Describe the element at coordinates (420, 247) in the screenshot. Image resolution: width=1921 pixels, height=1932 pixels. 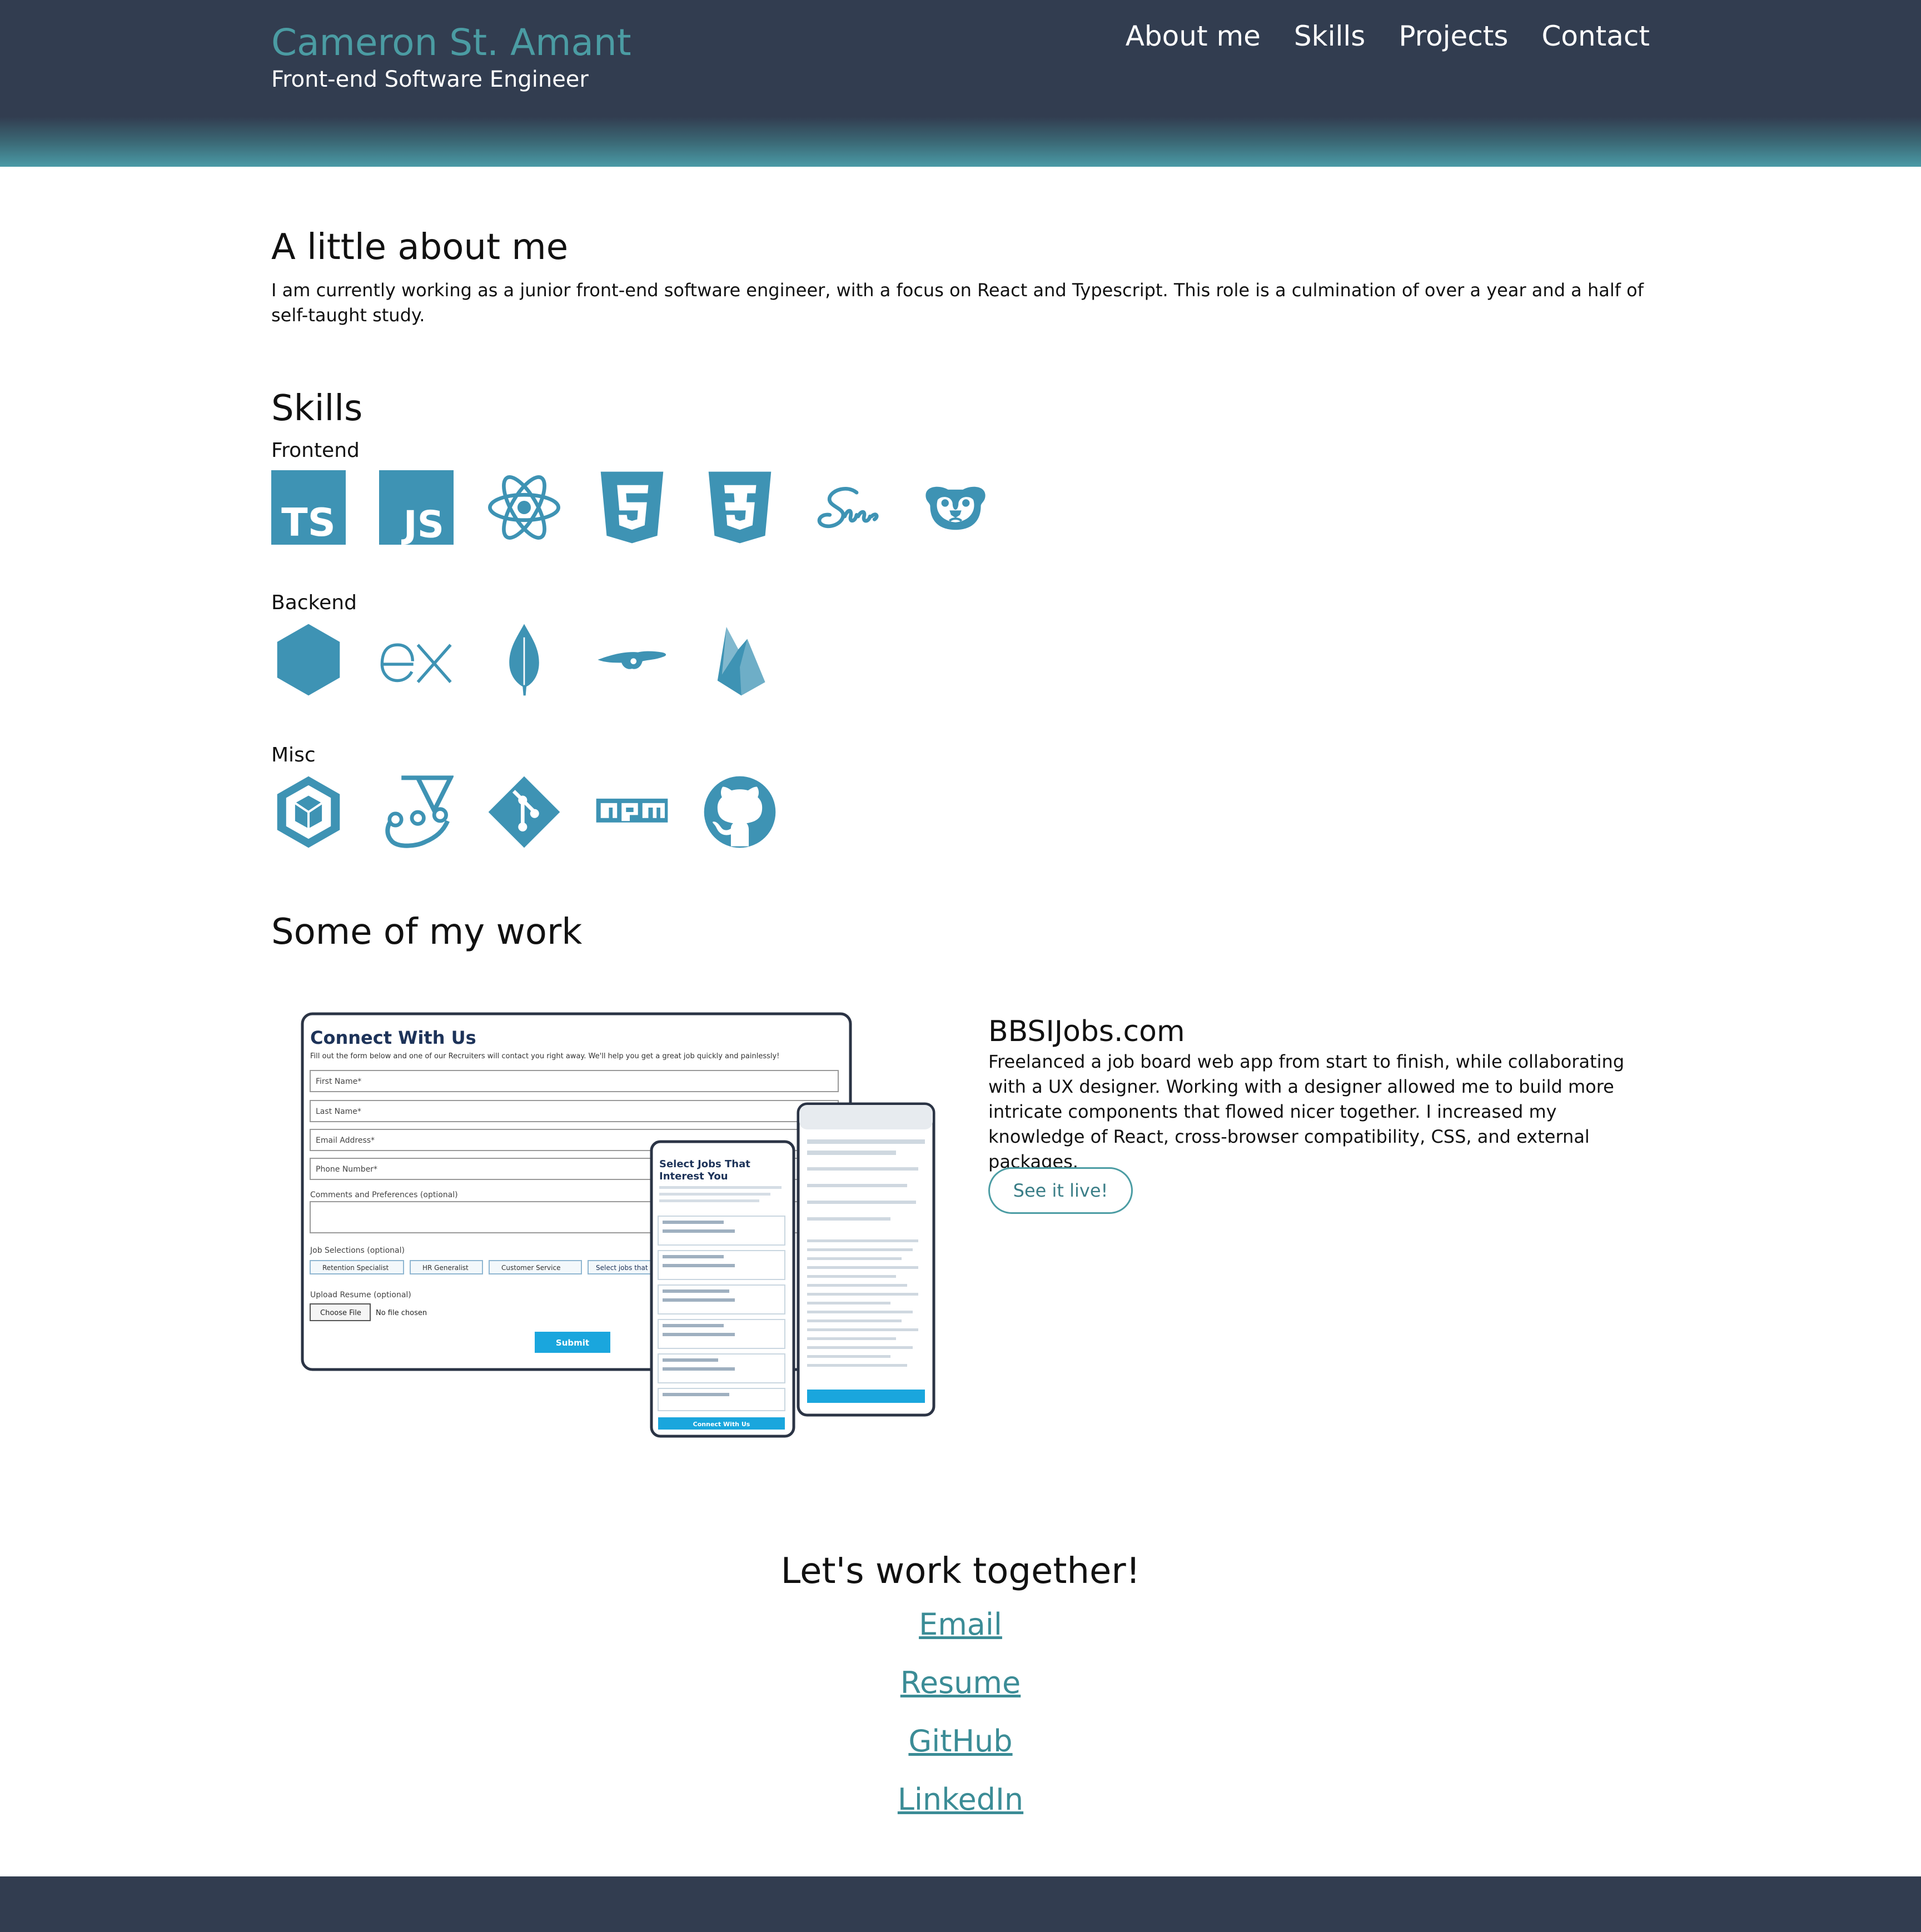
I see `about-heading: A little about me` at that location.